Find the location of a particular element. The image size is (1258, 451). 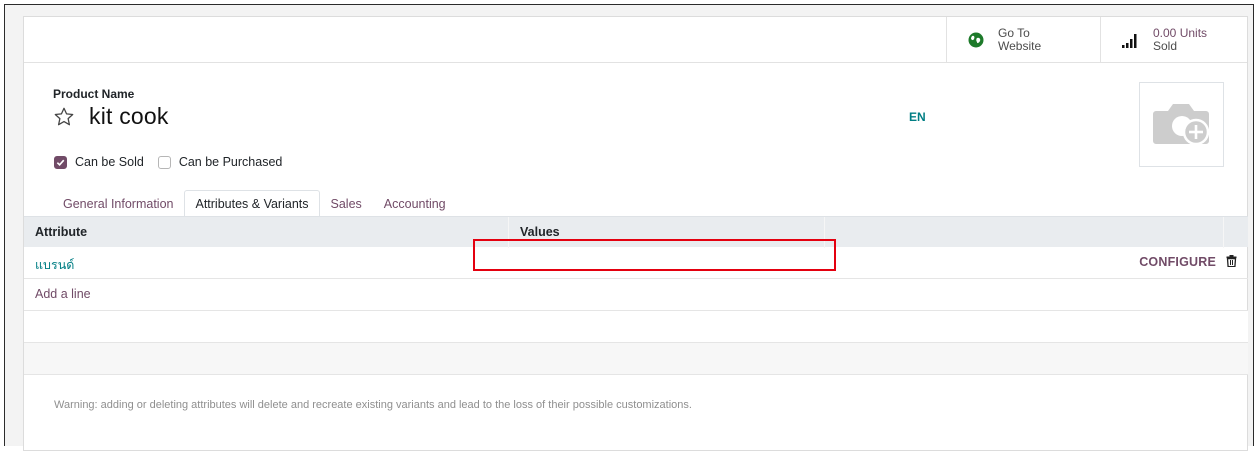

star-icon is located at coordinates (64, 117).